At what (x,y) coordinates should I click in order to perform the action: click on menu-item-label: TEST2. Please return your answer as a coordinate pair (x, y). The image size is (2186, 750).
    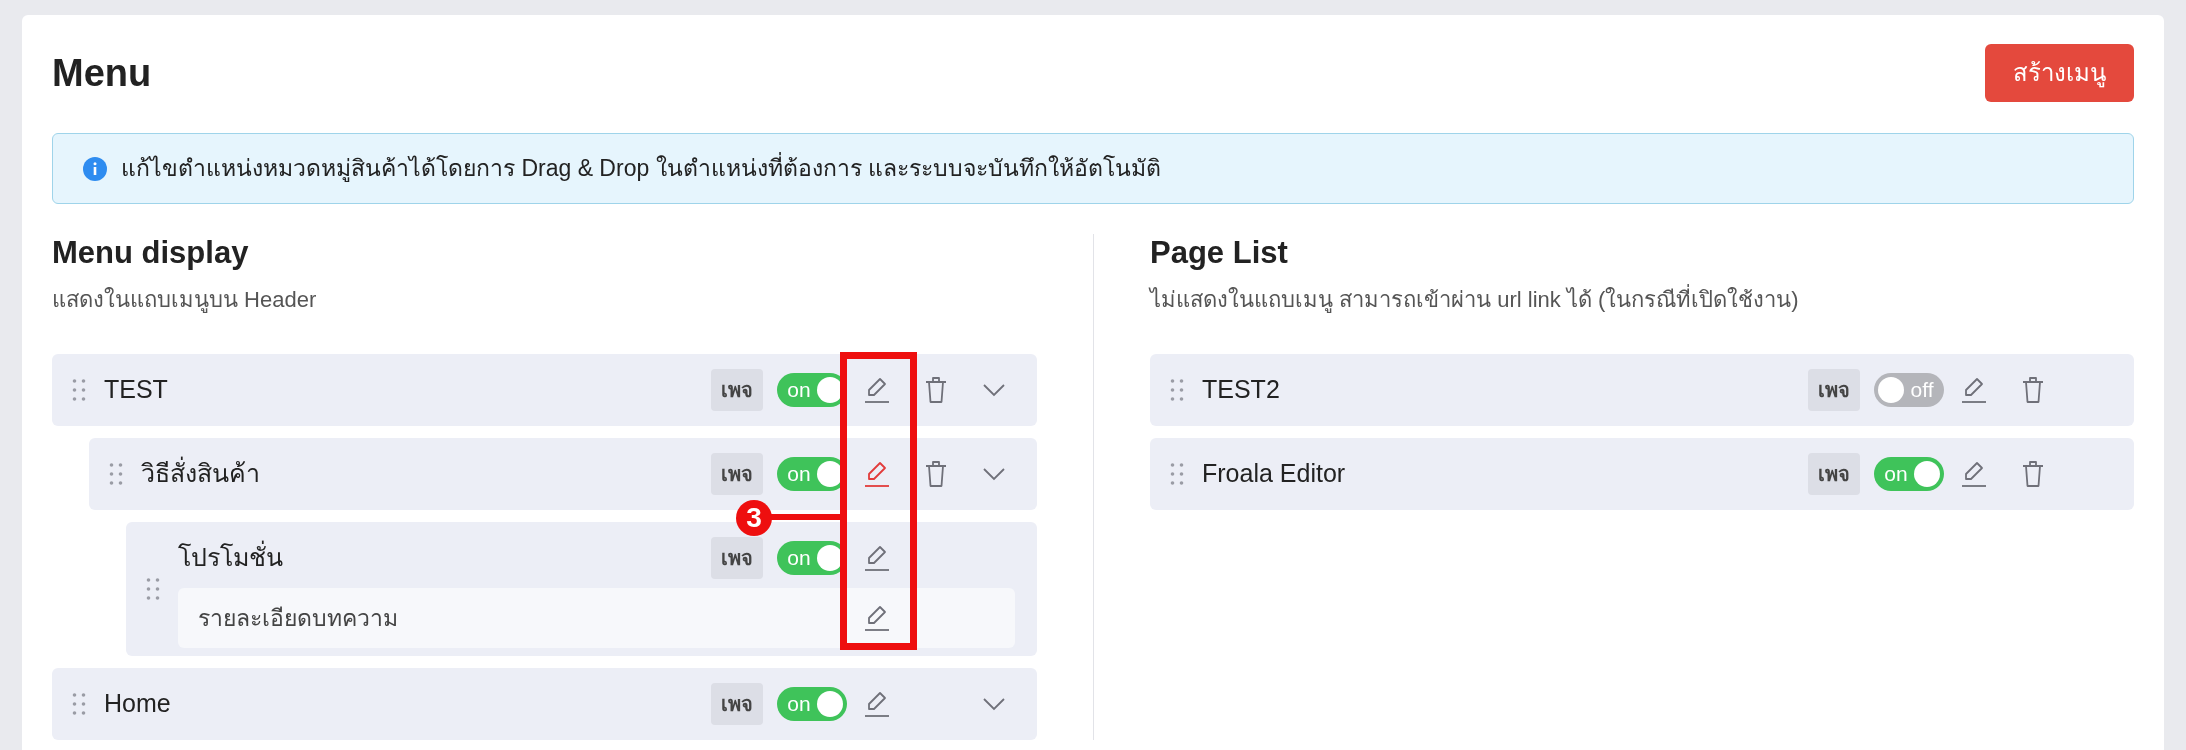
    Looking at the image, I should click on (1241, 389).